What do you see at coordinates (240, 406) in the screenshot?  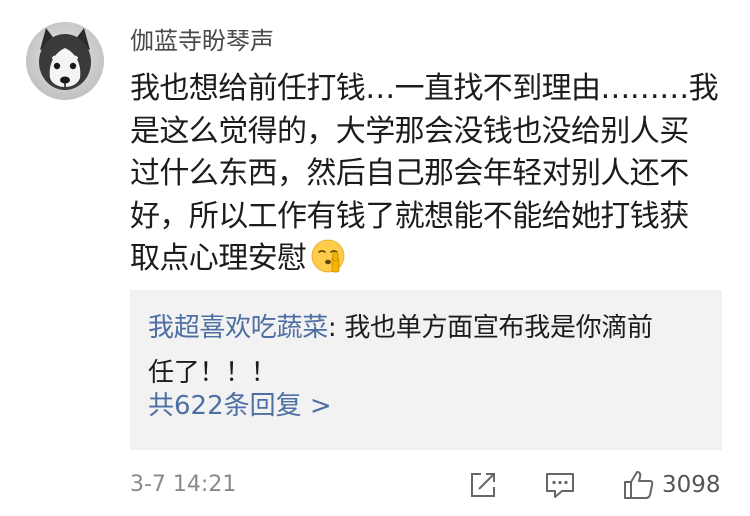 I see `view-replies-link: 共622条回复 >` at bounding box center [240, 406].